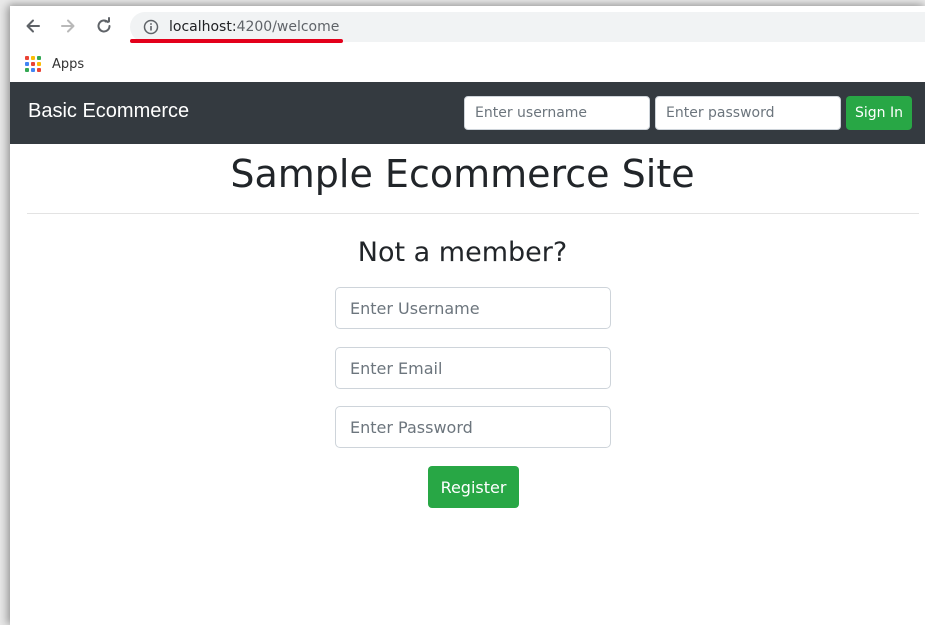 The height and width of the screenshot is (625, 925). I want to click on register-username-input, so click(473, 308).